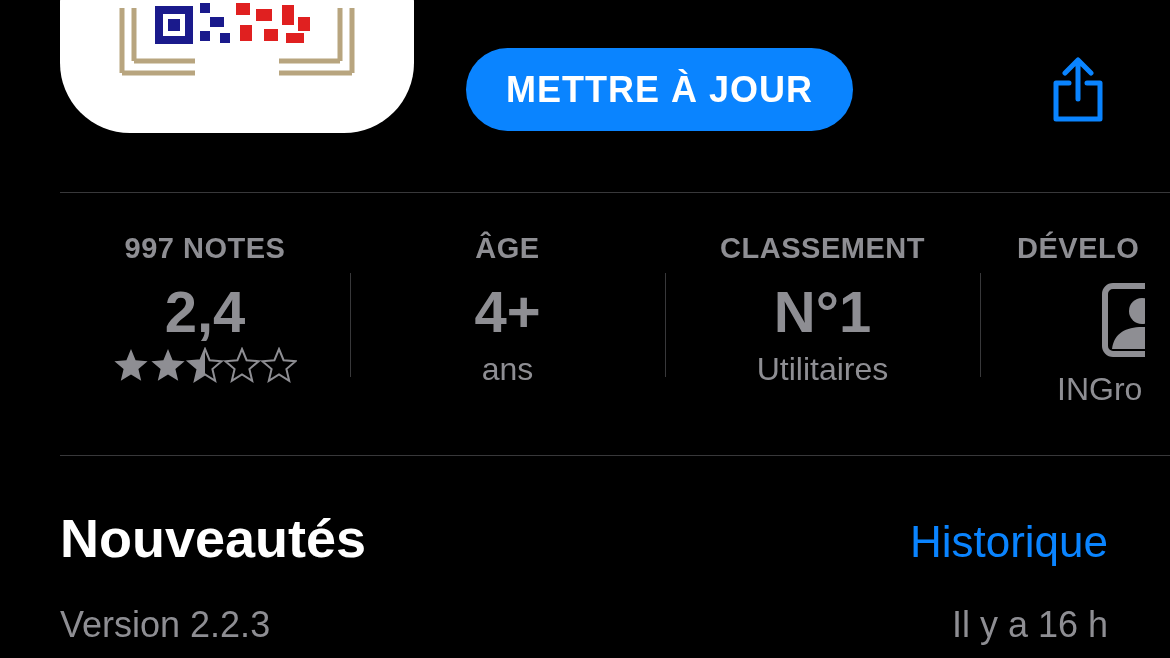  What do you see at coordinates (1078, 248) in the screenshot?
I see `info-label: DÉVELO` at bounding box center [1078, 248].